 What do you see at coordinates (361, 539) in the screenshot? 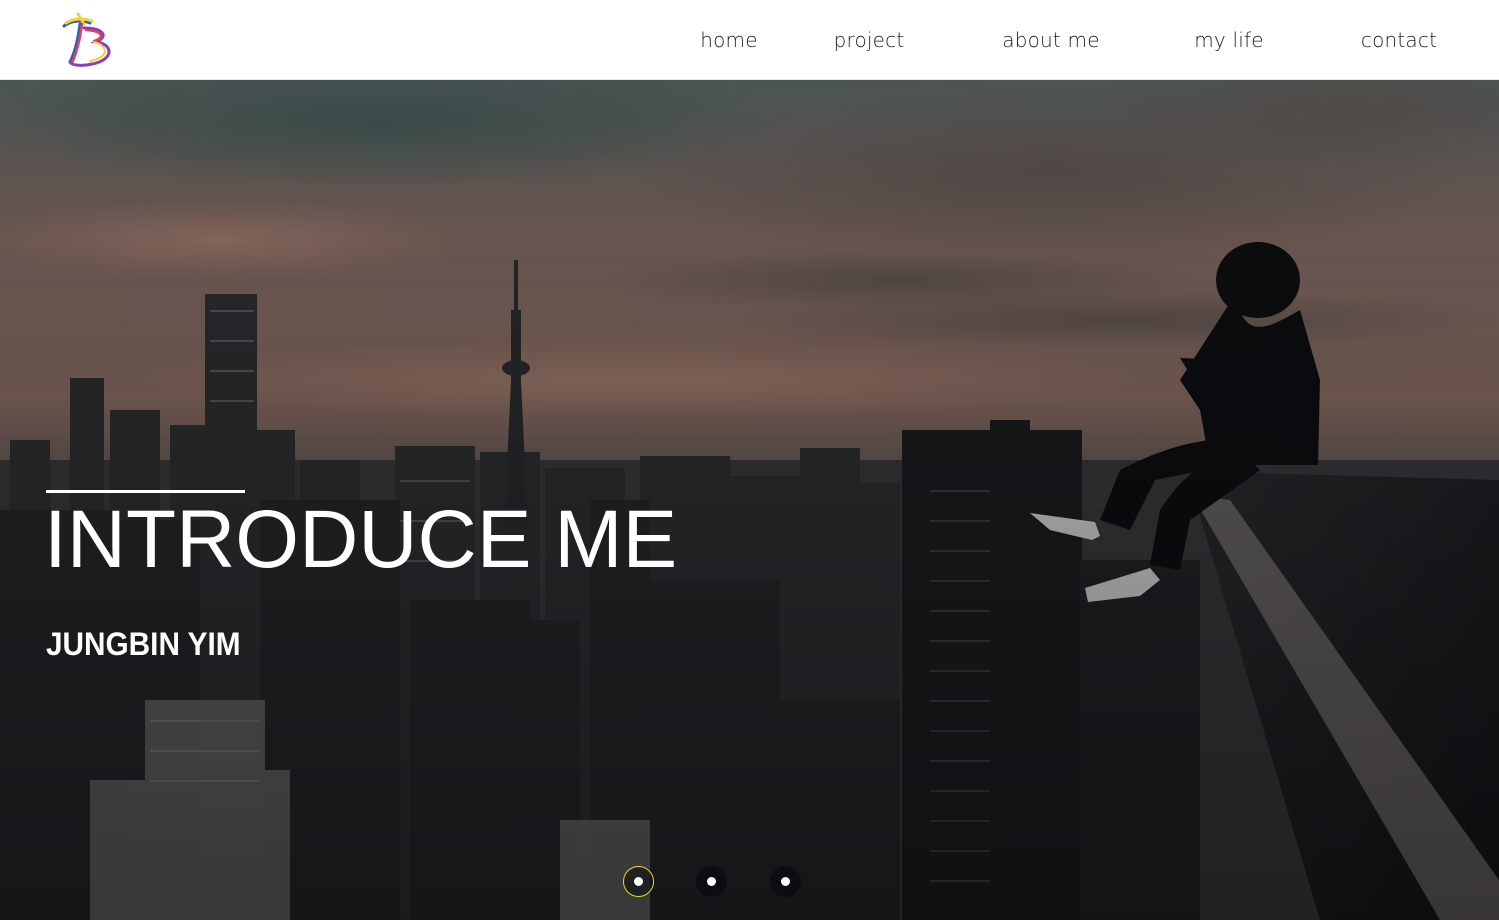
I see `hero-title: INTRODUCE ME` at bounding box center [361, 539].